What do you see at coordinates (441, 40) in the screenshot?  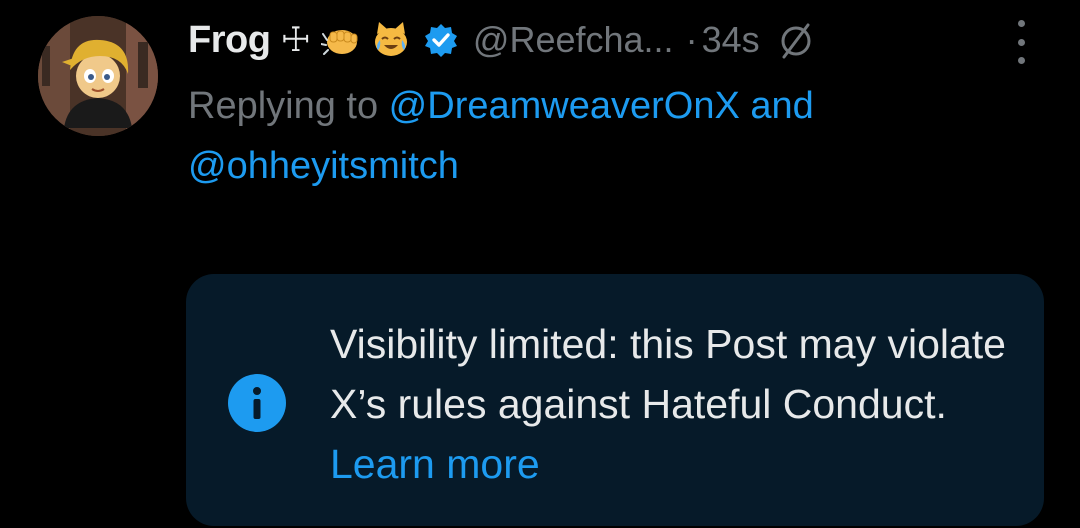 I see `verified-badge-icon` at bounding box center [441, 40].